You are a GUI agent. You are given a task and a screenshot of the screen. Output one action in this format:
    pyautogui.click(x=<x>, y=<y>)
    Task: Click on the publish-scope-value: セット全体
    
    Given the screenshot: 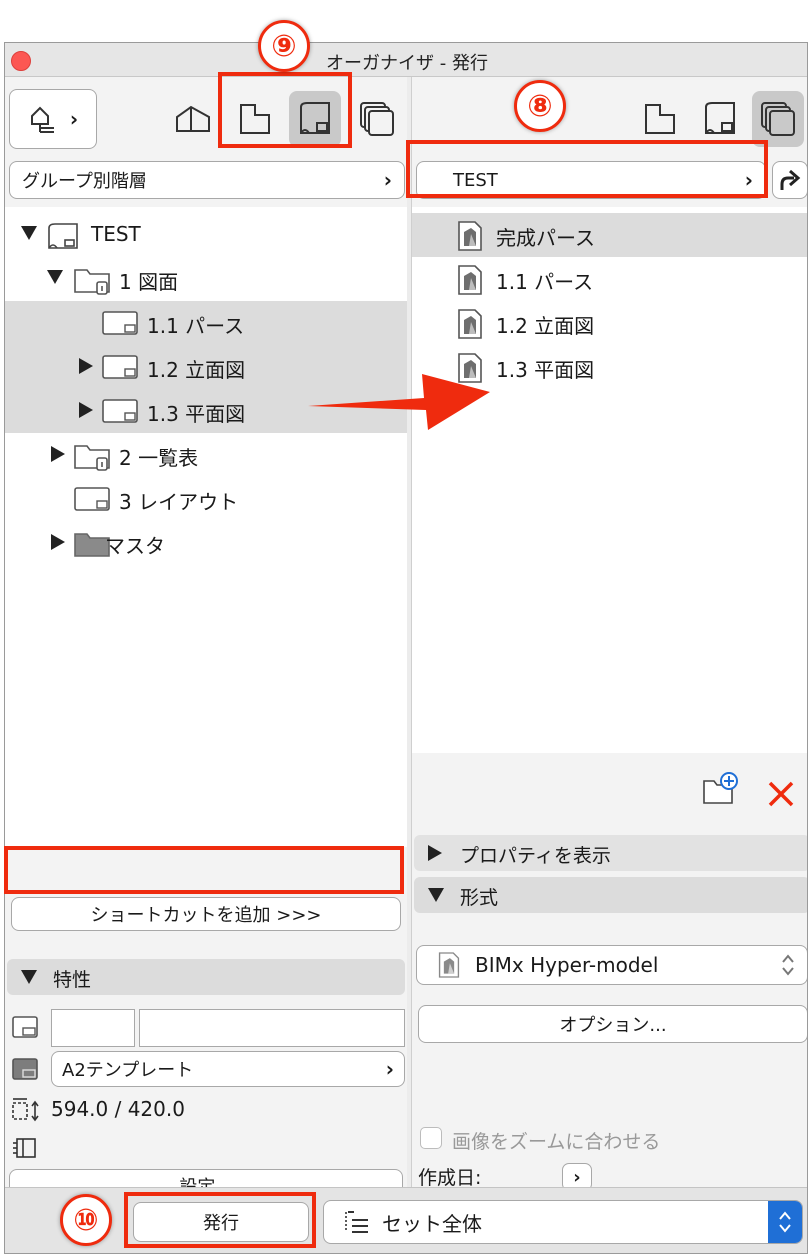 What is the action you would take?
    pyautogui.click(x=432, y=1223)
    